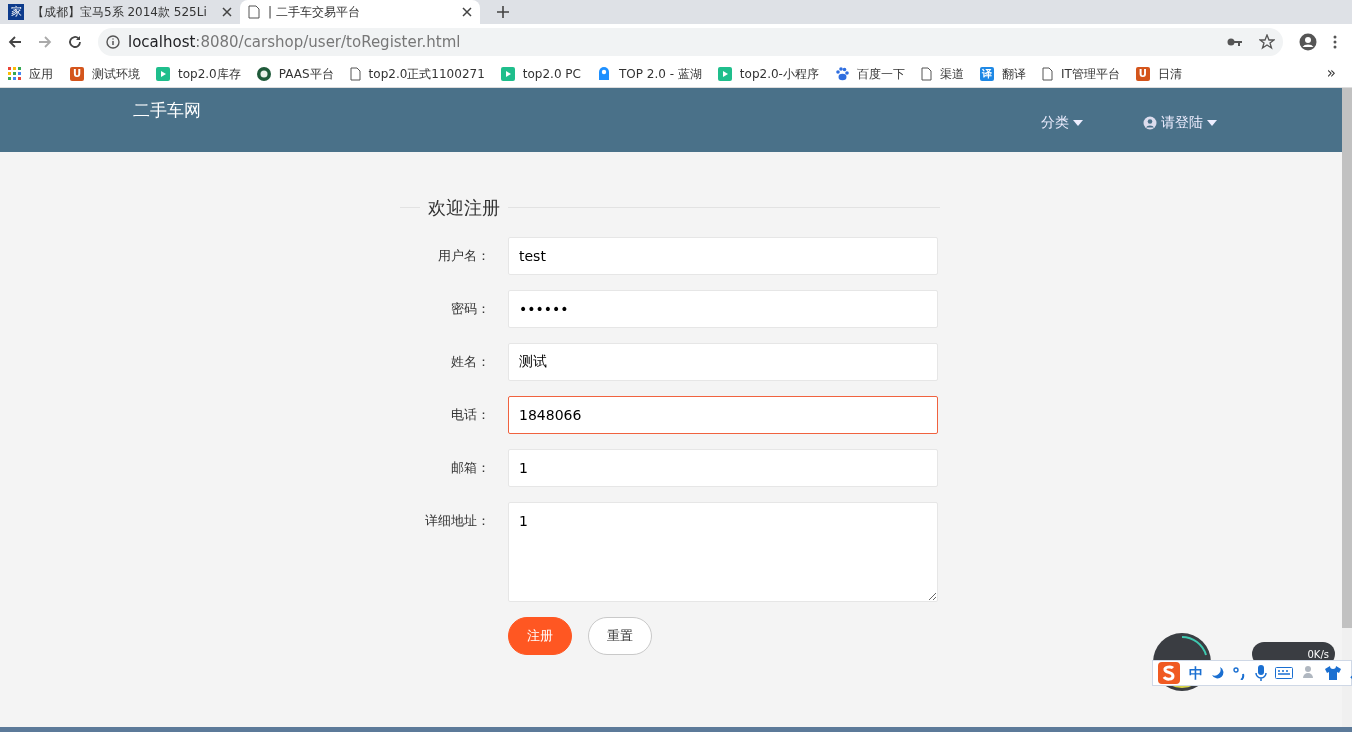  What do you see at coordinates (1335, 42) in the screenshot?
I see `menu-icon` at bounding box center [1335, 42].